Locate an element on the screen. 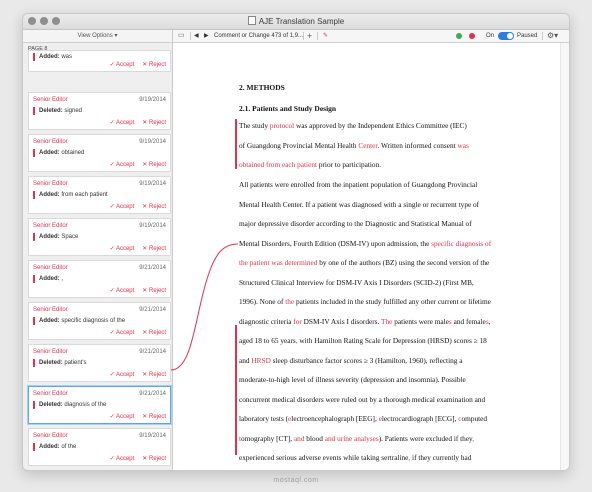  watermark: mostaql.com is located at coordinates (296, 480).